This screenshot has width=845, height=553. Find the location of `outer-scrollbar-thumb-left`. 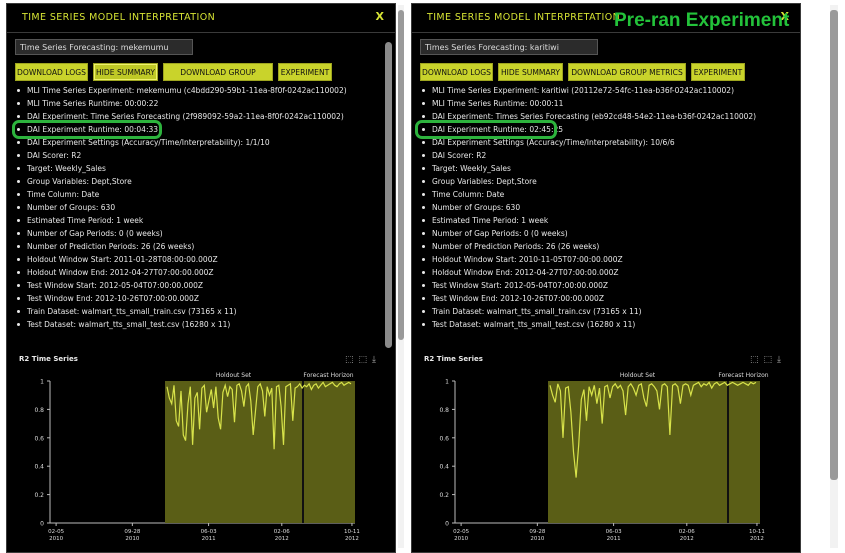

outer-scrollbar-thumb-left is located at coordinates (401, 175).